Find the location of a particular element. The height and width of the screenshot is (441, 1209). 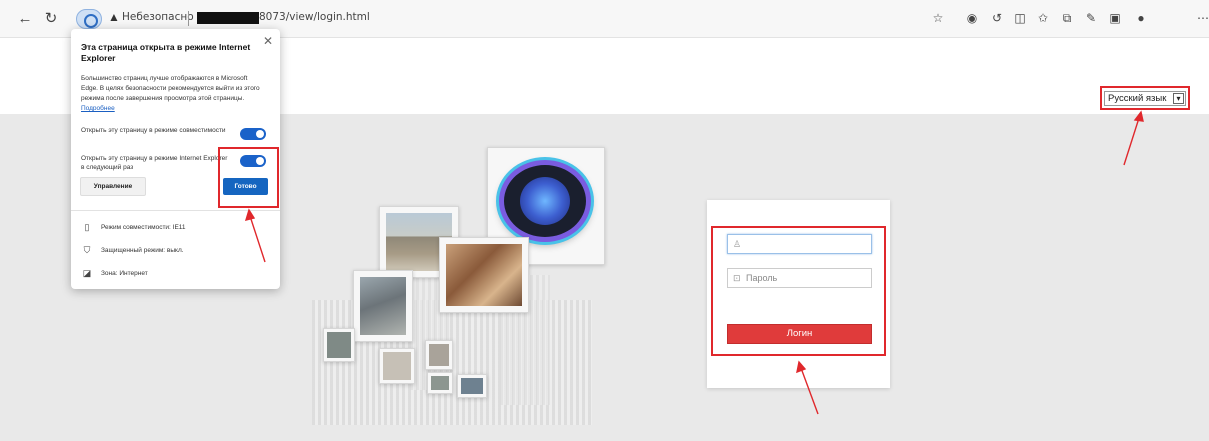

zone-icon: ◪ is located at coordinates (87, 273).